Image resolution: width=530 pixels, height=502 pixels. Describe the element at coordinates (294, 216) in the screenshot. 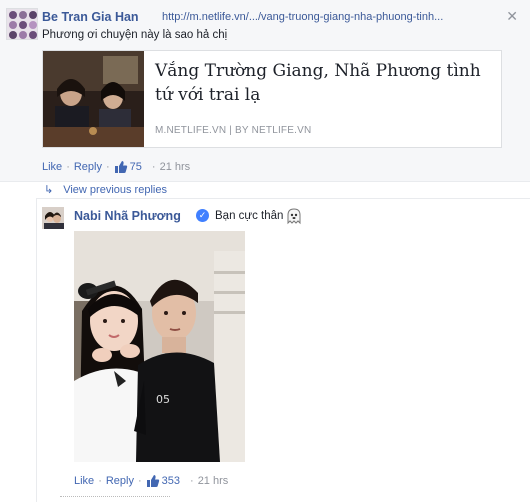

I see `ghost-emoji-icon` at that location.